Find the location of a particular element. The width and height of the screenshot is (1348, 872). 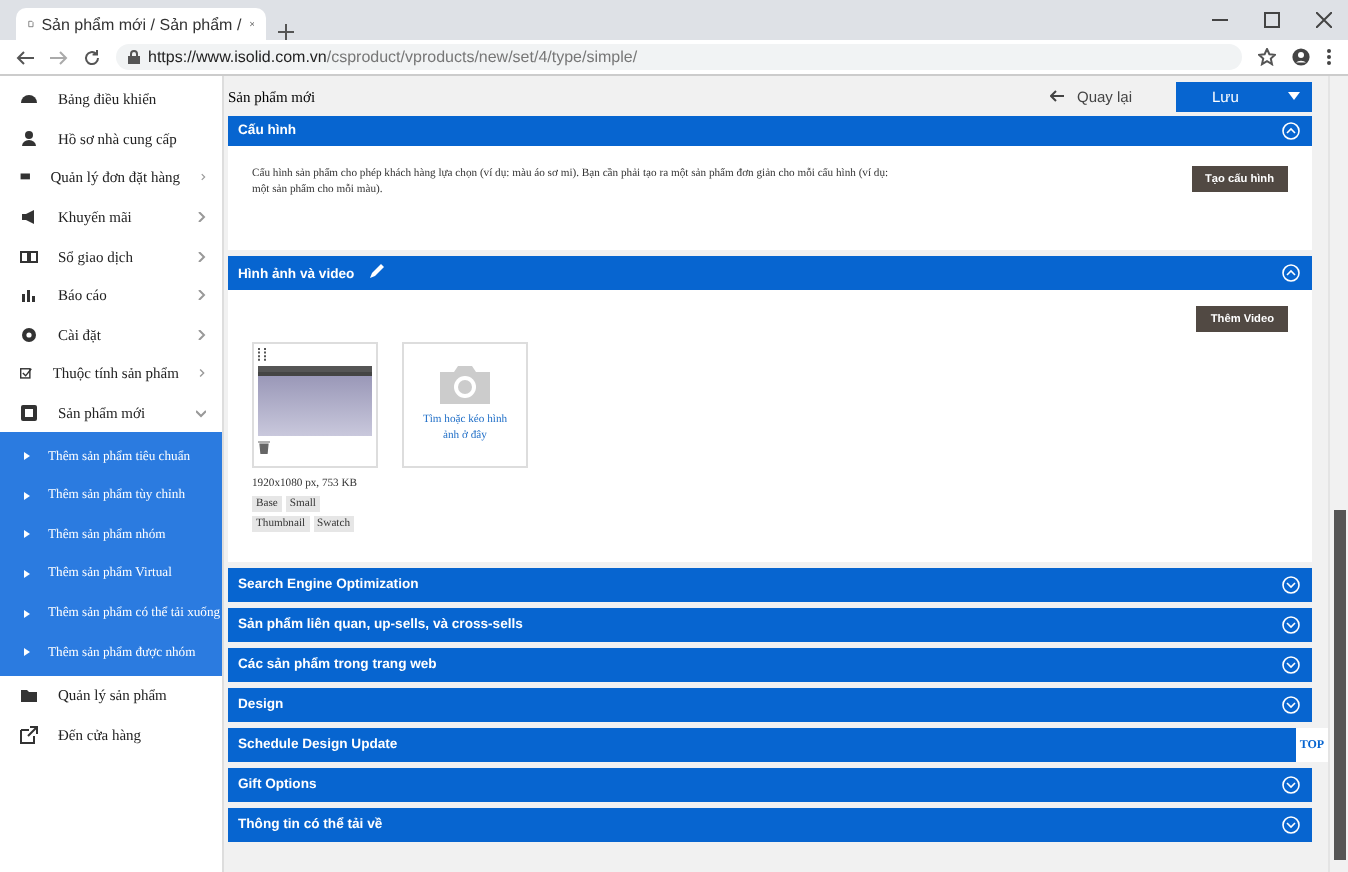

trash-icon is located at coordinates (264, 447).